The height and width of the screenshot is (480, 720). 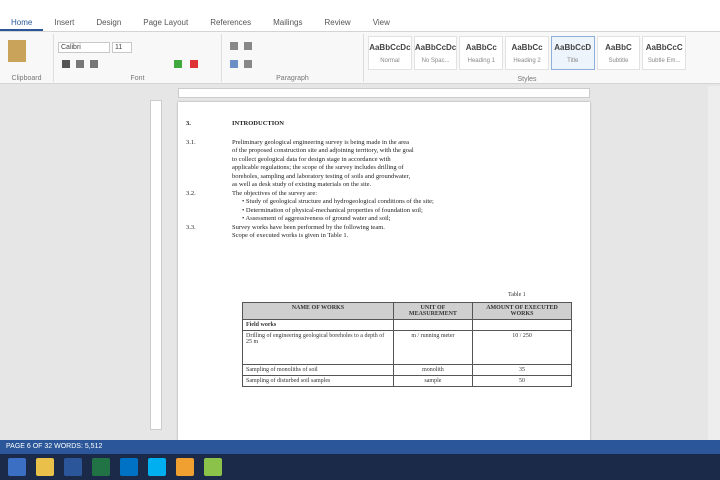 I want to click on font-size-dropdown: 11, so click(x=122, y=47).